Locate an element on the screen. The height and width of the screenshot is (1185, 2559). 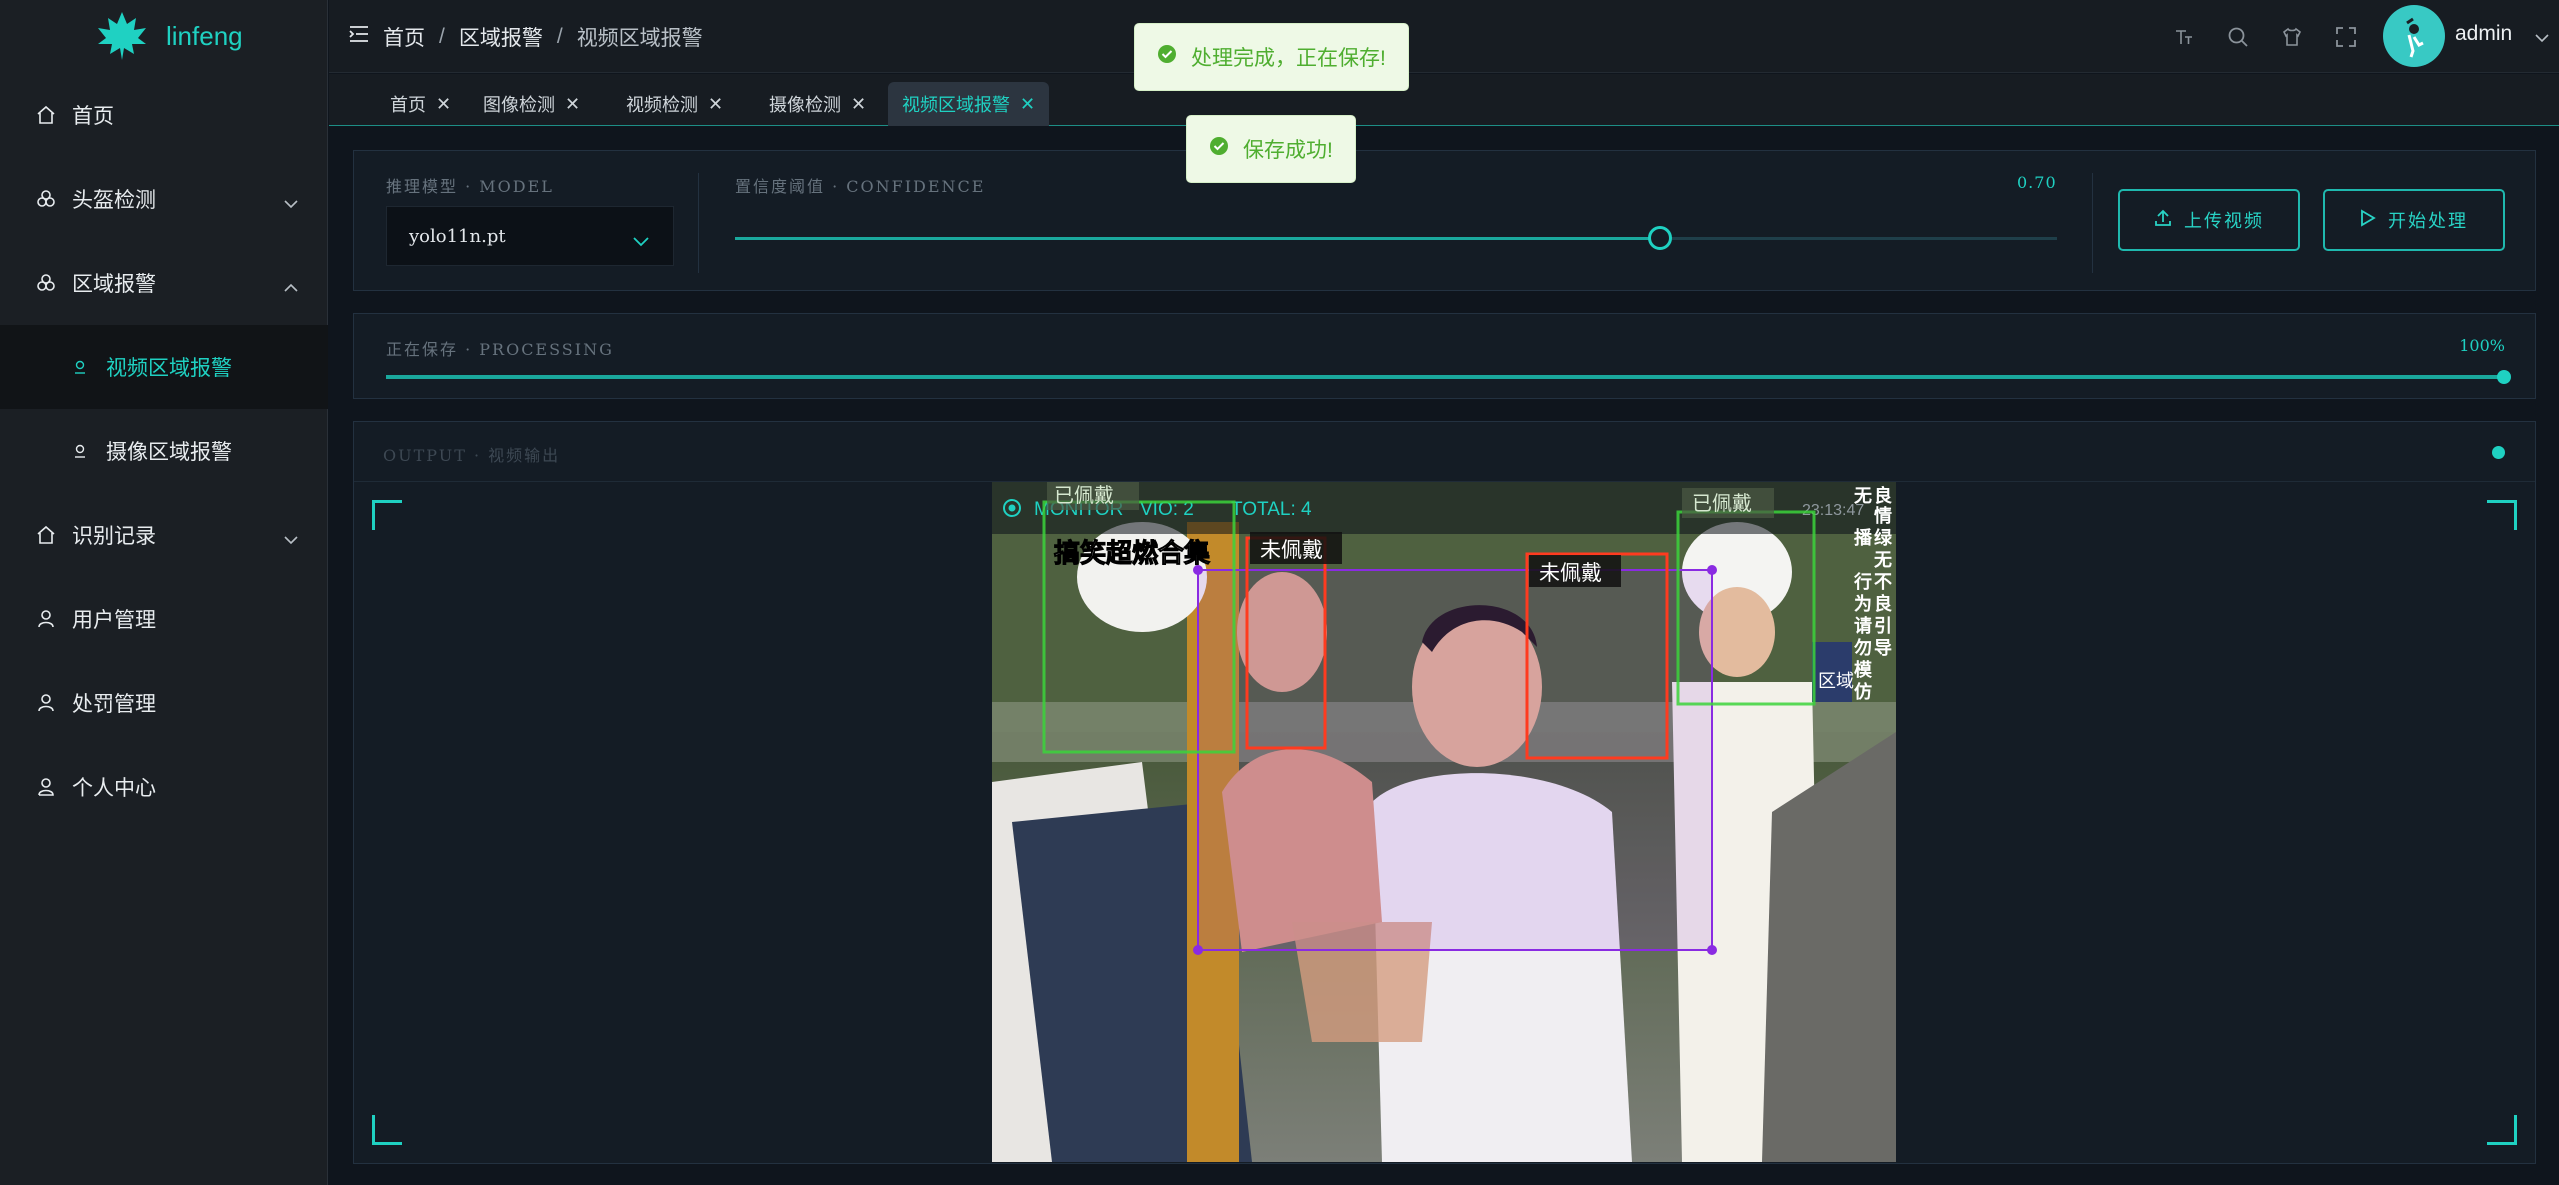
play-icon is located at coordinates (2368, 220).